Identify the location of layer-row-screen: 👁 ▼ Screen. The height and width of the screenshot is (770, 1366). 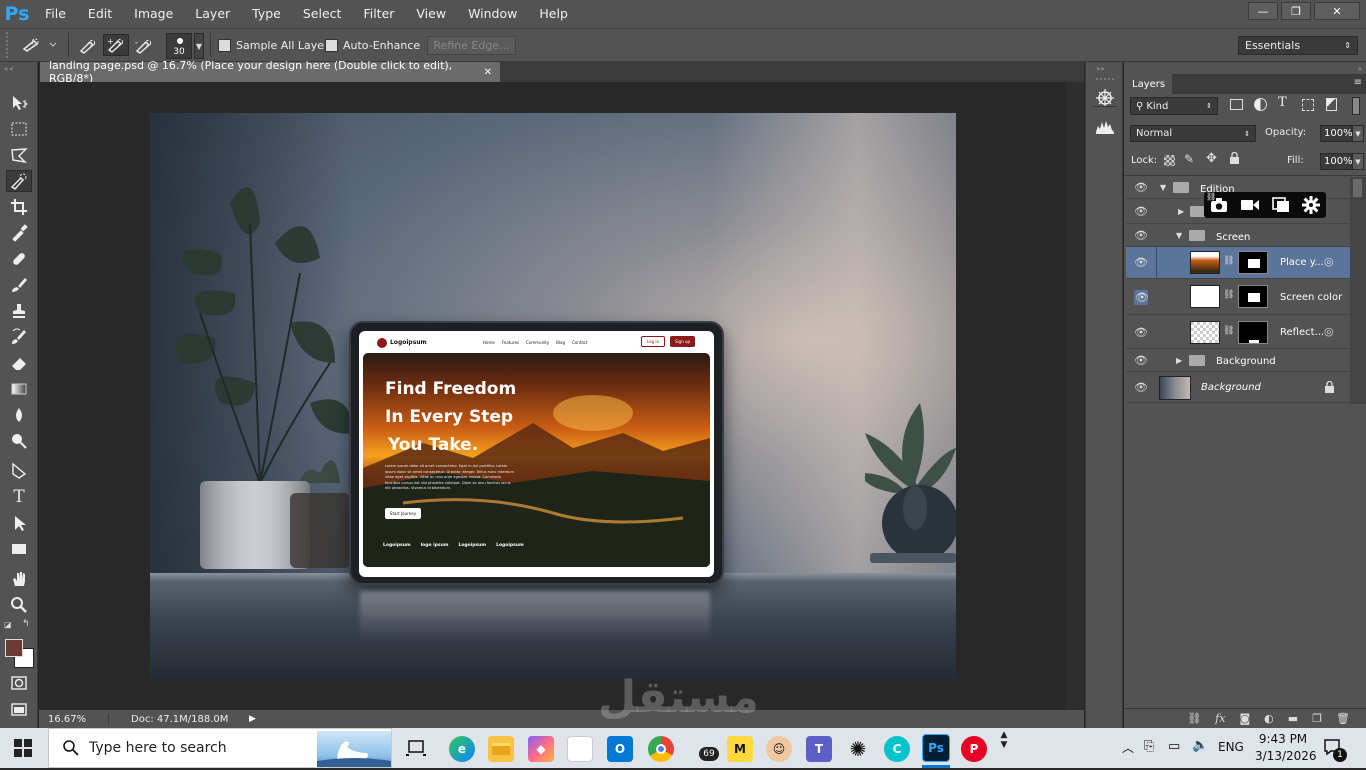
(1238, 236).